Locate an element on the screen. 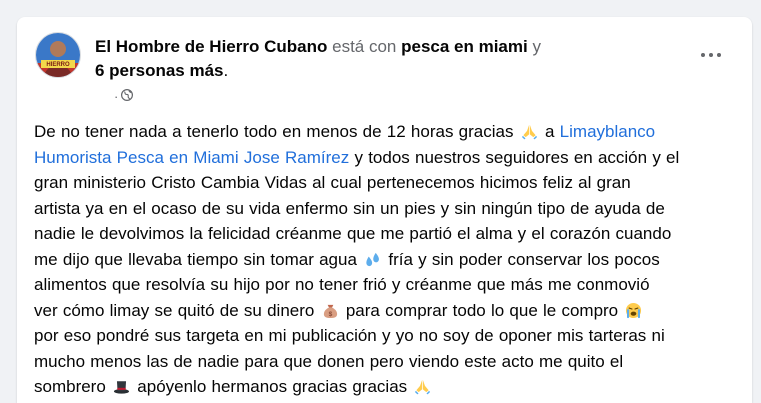 The image size is (761, 403). text-segment: sombrero is located at coordinates (70, 386).